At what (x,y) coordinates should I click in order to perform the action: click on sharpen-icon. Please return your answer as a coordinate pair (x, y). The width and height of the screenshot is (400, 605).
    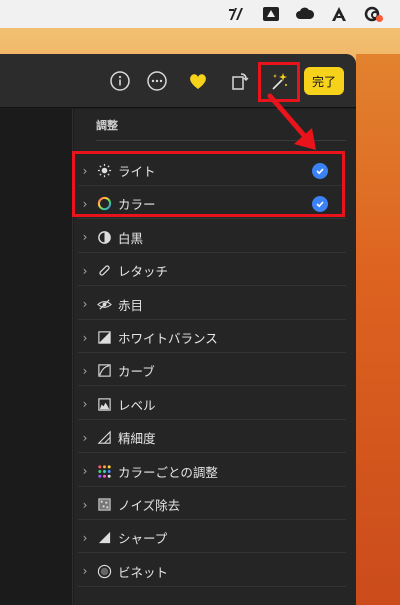
    Looking at the image, I should click on (104, 538).